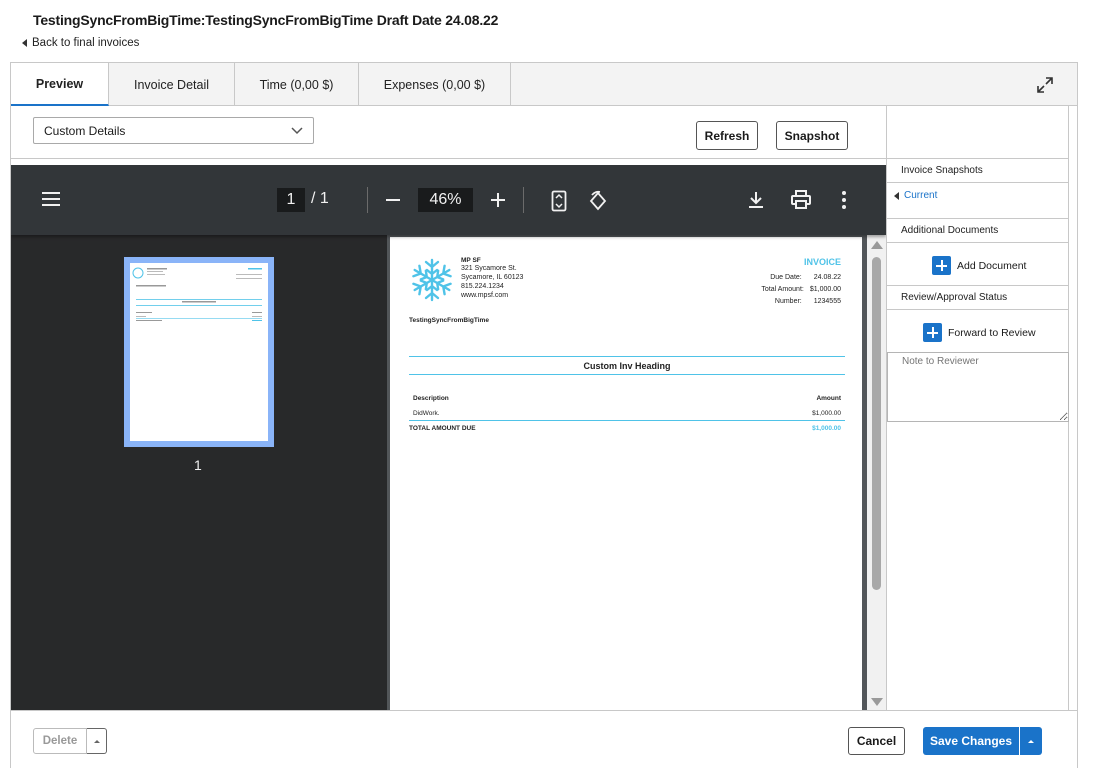 This screenshot has width=1094, height=768. I want to click on scroll-up-icon, so click(877, 245).